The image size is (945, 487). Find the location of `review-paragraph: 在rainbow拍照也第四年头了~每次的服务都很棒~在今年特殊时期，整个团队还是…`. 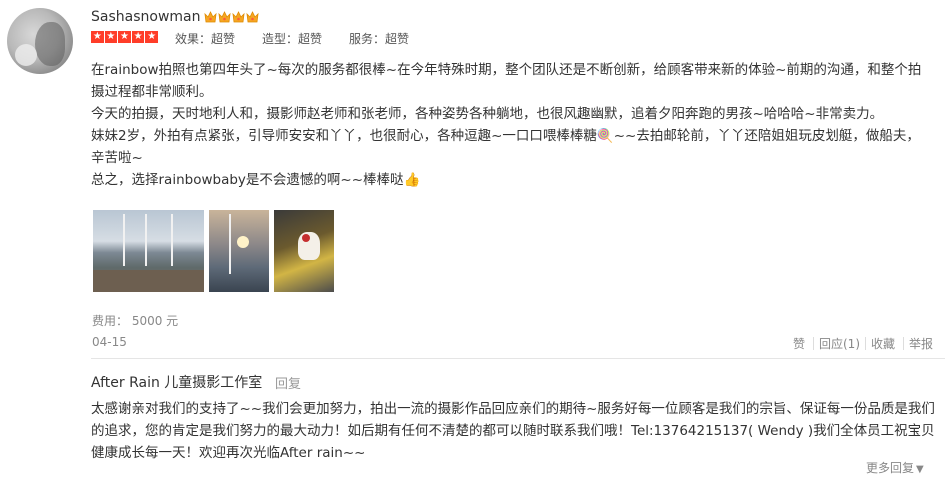

review-paragraph: 在rainbow拍照也第四年头了~每次的服务都很棒~在今年特殊时期，整个团队还是… is located at coordinates (506, 81).